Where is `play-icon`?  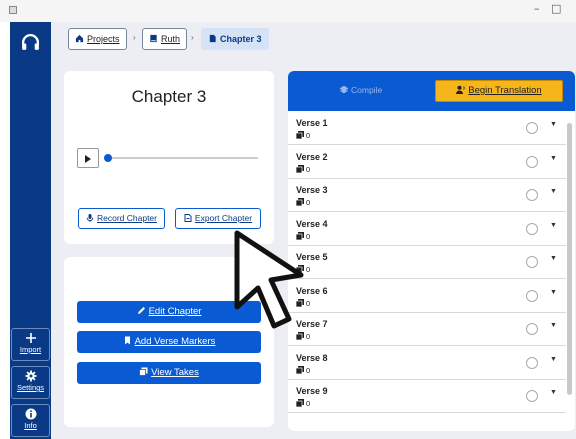 play-icon is located at coordinates (88, 159).